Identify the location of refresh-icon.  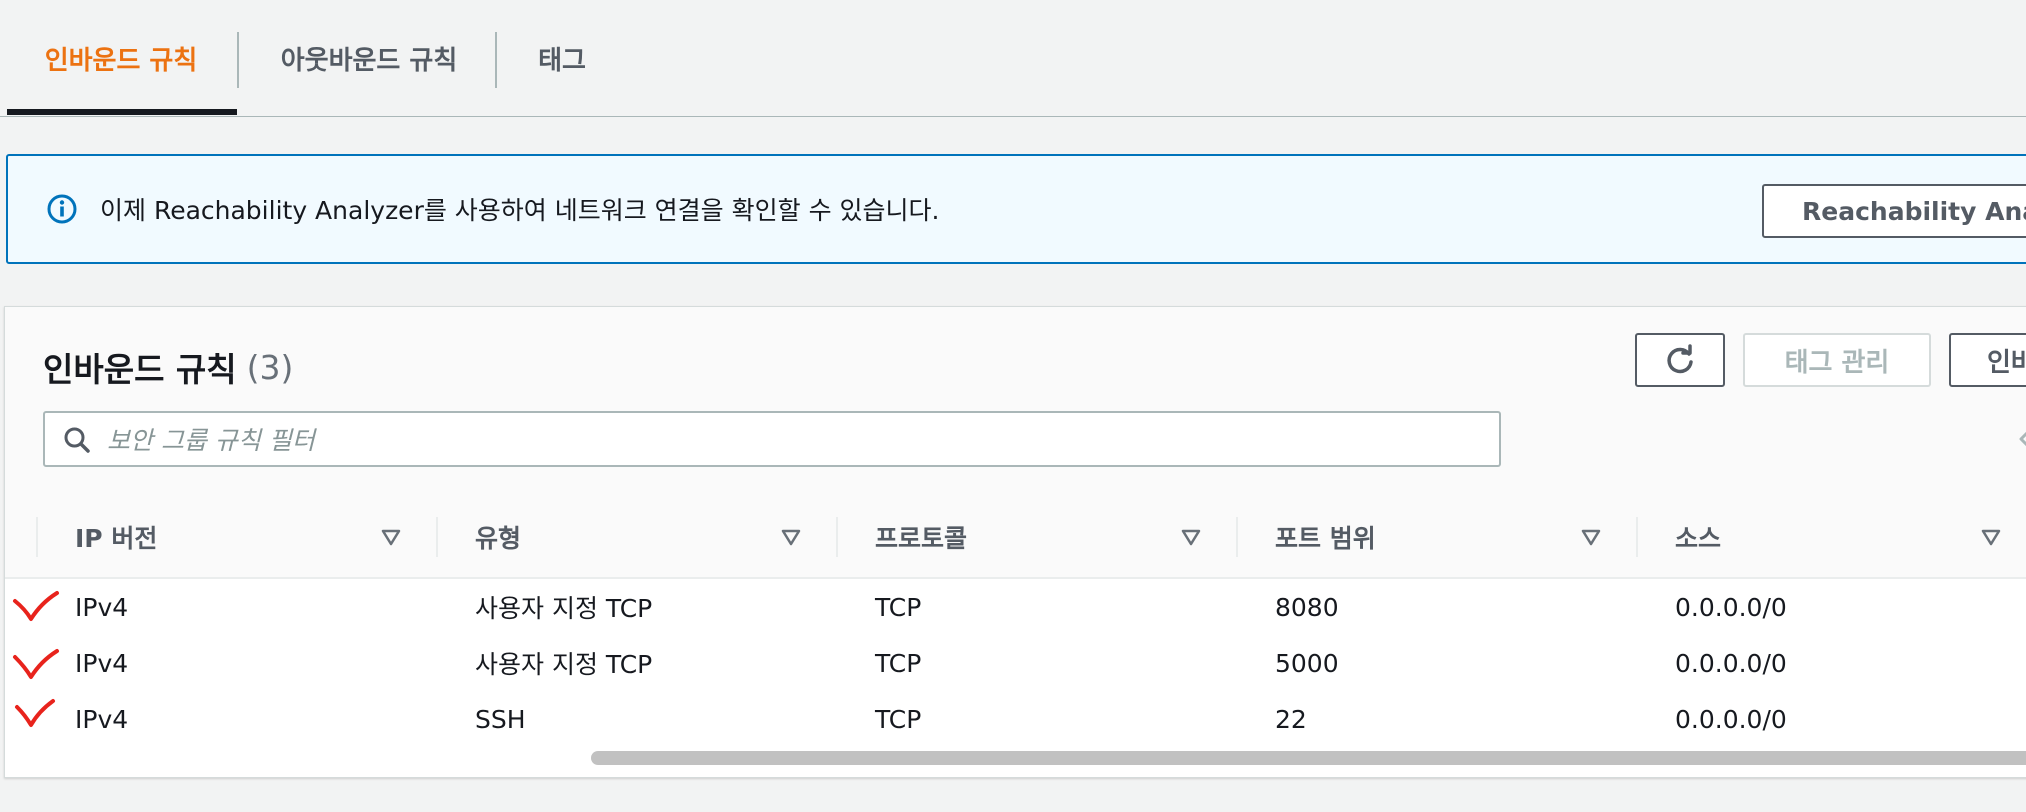
(1680, 359).